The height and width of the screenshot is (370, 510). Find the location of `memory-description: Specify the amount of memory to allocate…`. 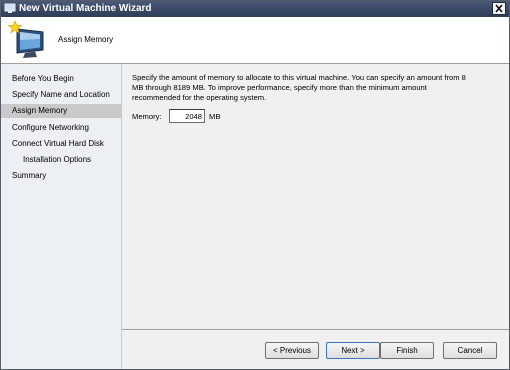

memory-description: Specify the amount of memory to allocate… is located at coordinates (299, 87).